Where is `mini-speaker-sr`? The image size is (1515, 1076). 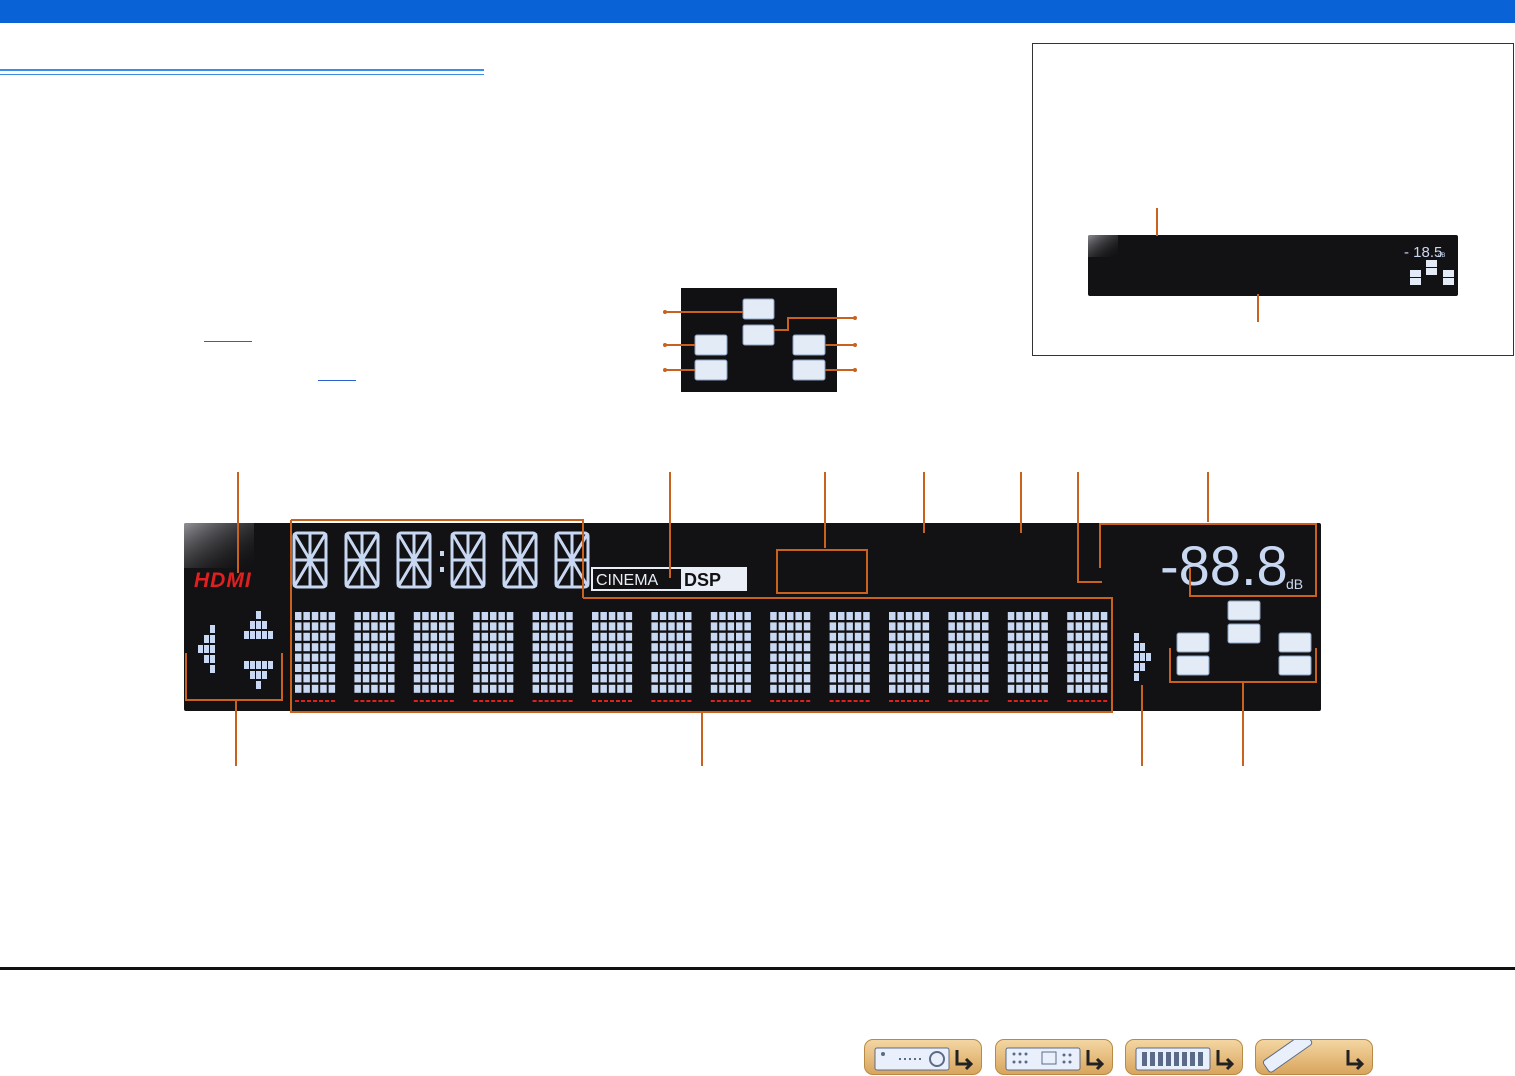
mini-speaker-sr is located at coordinates (1448, 281).